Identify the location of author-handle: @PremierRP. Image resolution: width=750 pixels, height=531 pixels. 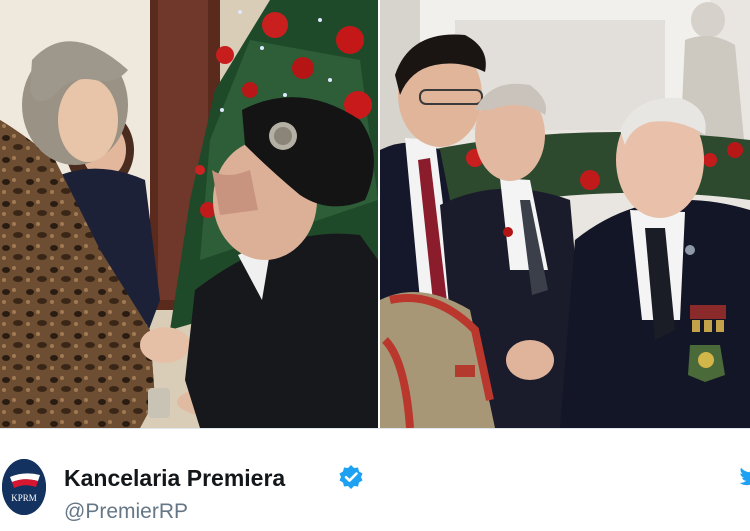
(126, 512).